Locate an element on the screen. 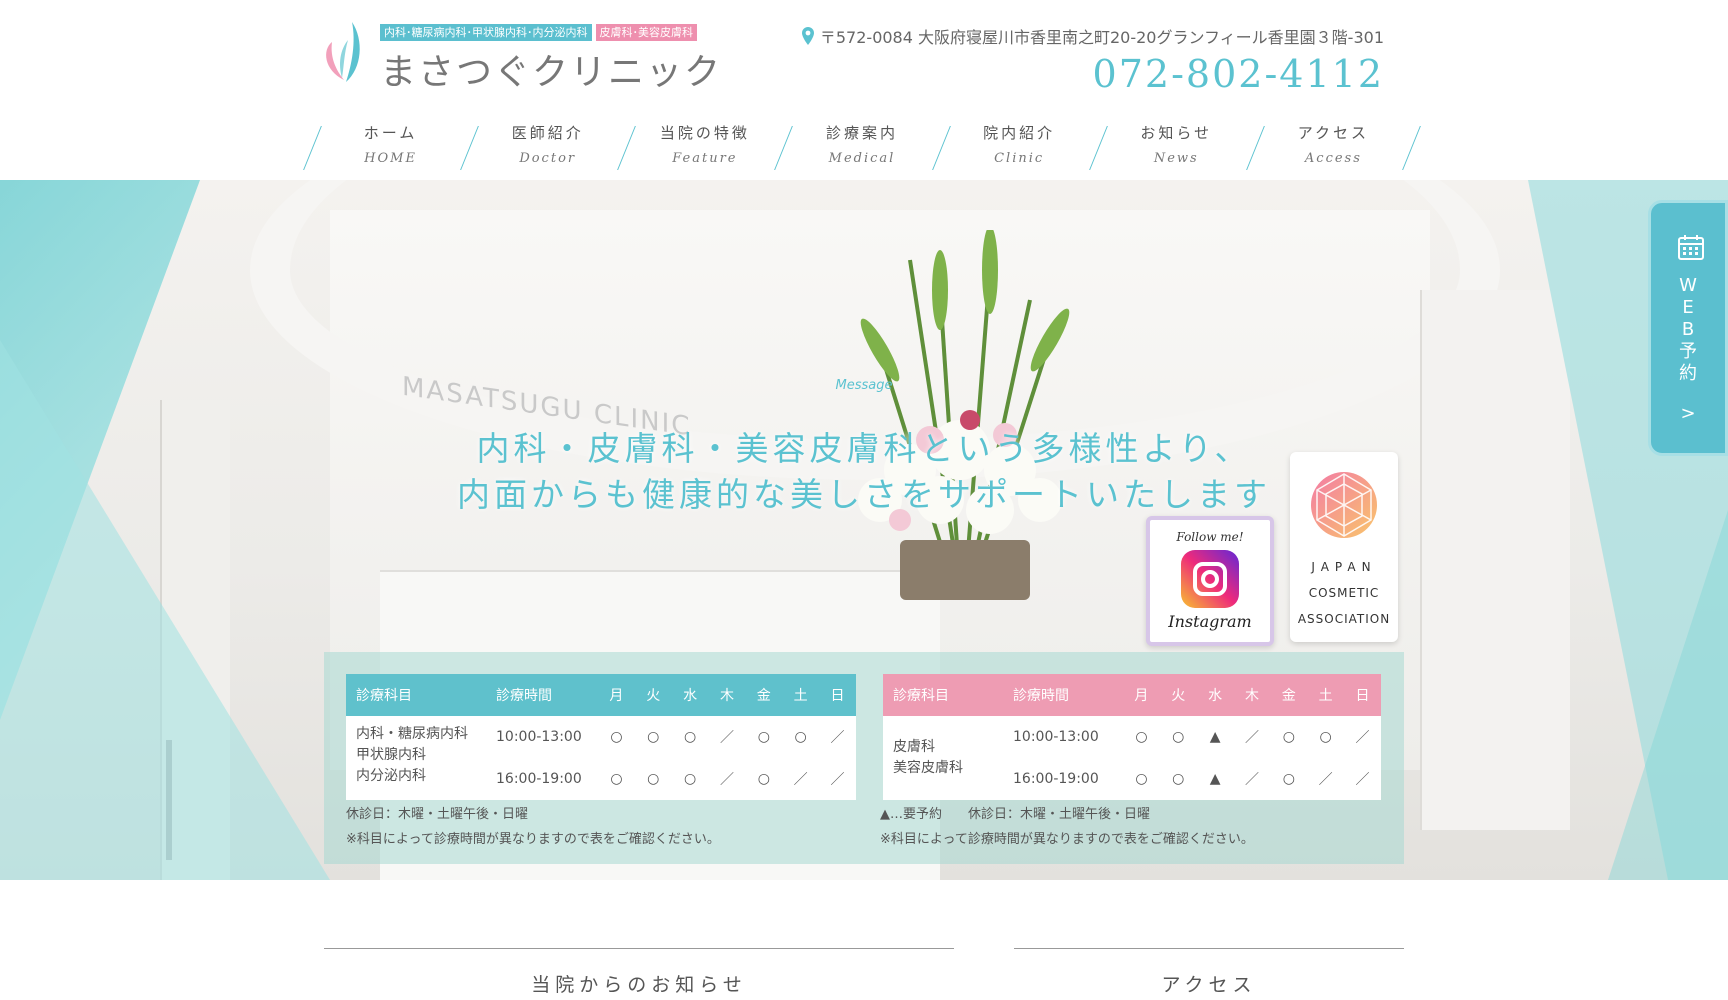 The height and width of the screenshot is (1000, 1728). nav-label-jp: 診療案内 is located at coordinates (861, 133).